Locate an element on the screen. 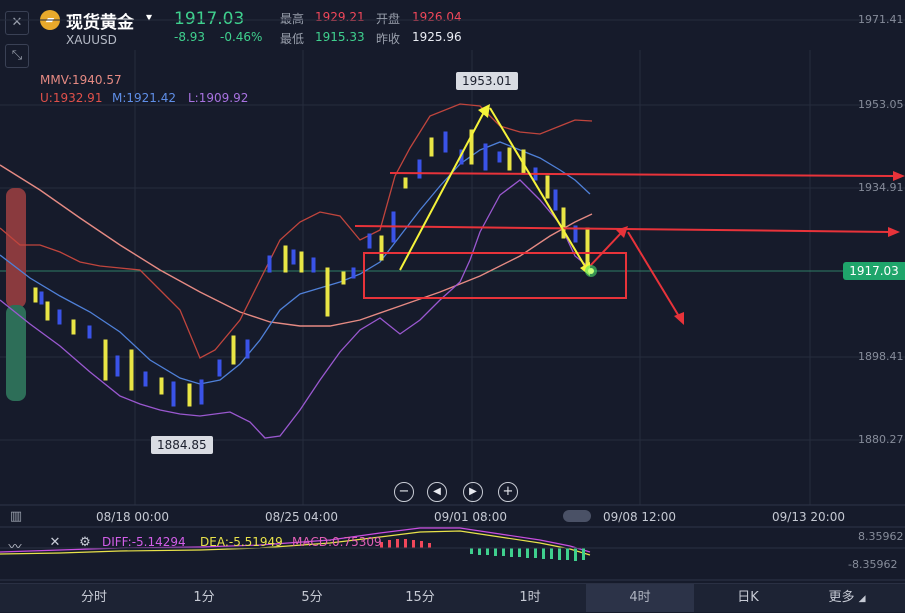  price-tick: 1971.41 is located at coordinates (881, 19).